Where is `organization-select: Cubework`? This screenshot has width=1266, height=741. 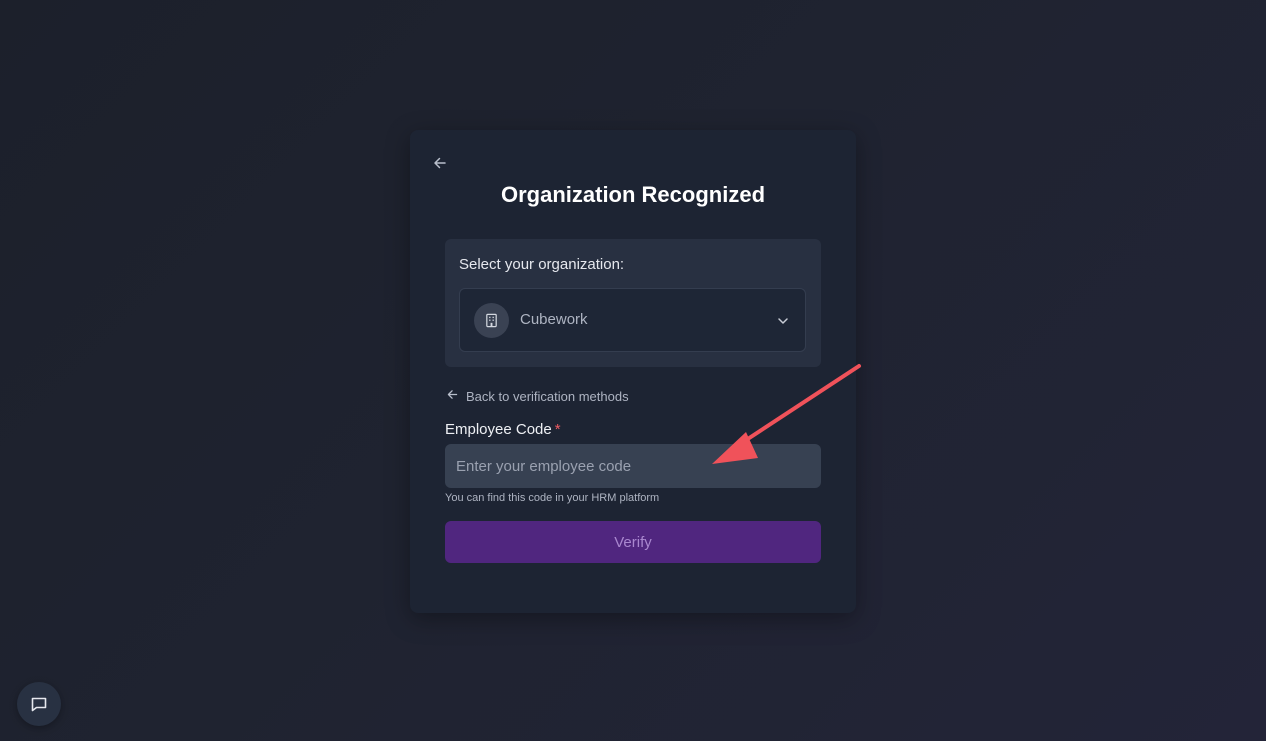
organization-select: Cubework is located at coordinates (632, 320).